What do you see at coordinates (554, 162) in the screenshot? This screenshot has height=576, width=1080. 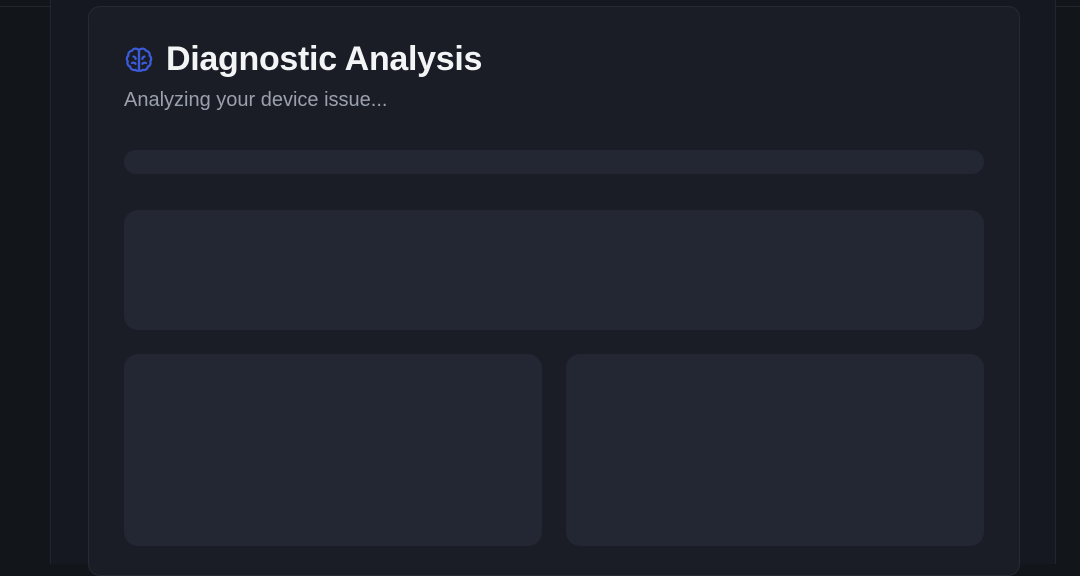 I see `loading-progress-placeholder` at bounding box center [554, 162].